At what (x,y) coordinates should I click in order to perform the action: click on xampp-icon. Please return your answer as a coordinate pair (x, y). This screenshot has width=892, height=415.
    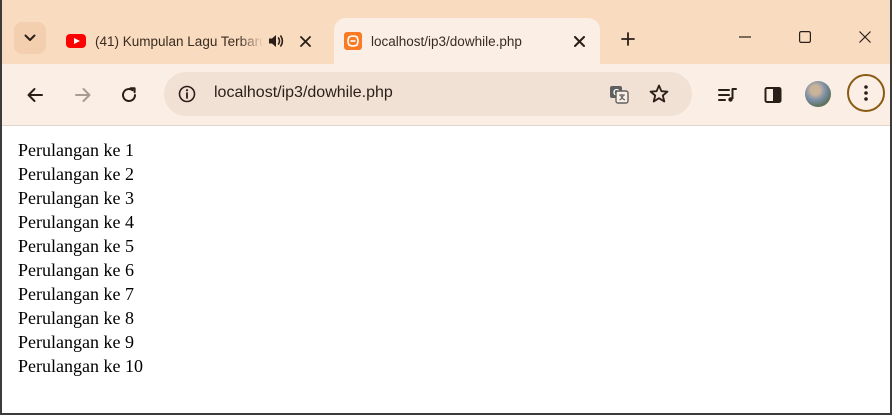
    Looking at the image, I should click on (353, 41).